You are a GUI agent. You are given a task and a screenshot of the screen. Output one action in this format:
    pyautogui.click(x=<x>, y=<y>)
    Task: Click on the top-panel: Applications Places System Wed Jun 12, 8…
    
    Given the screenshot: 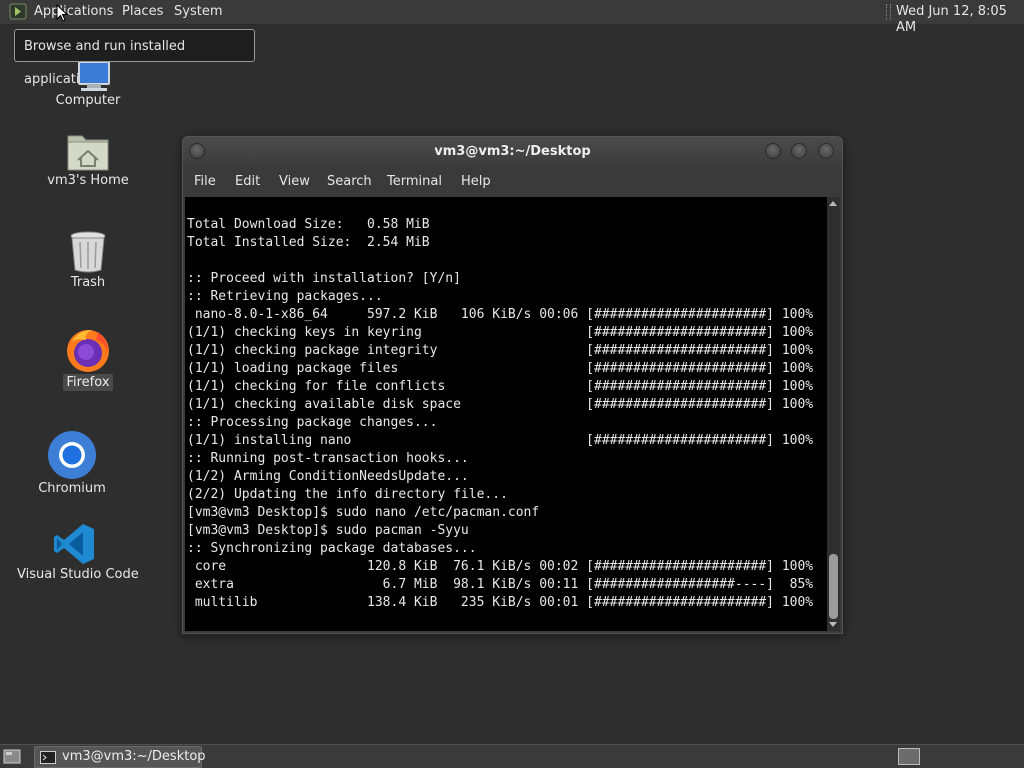 What is the action you would take?
    pyautogui.click(x=512, y=17)
    